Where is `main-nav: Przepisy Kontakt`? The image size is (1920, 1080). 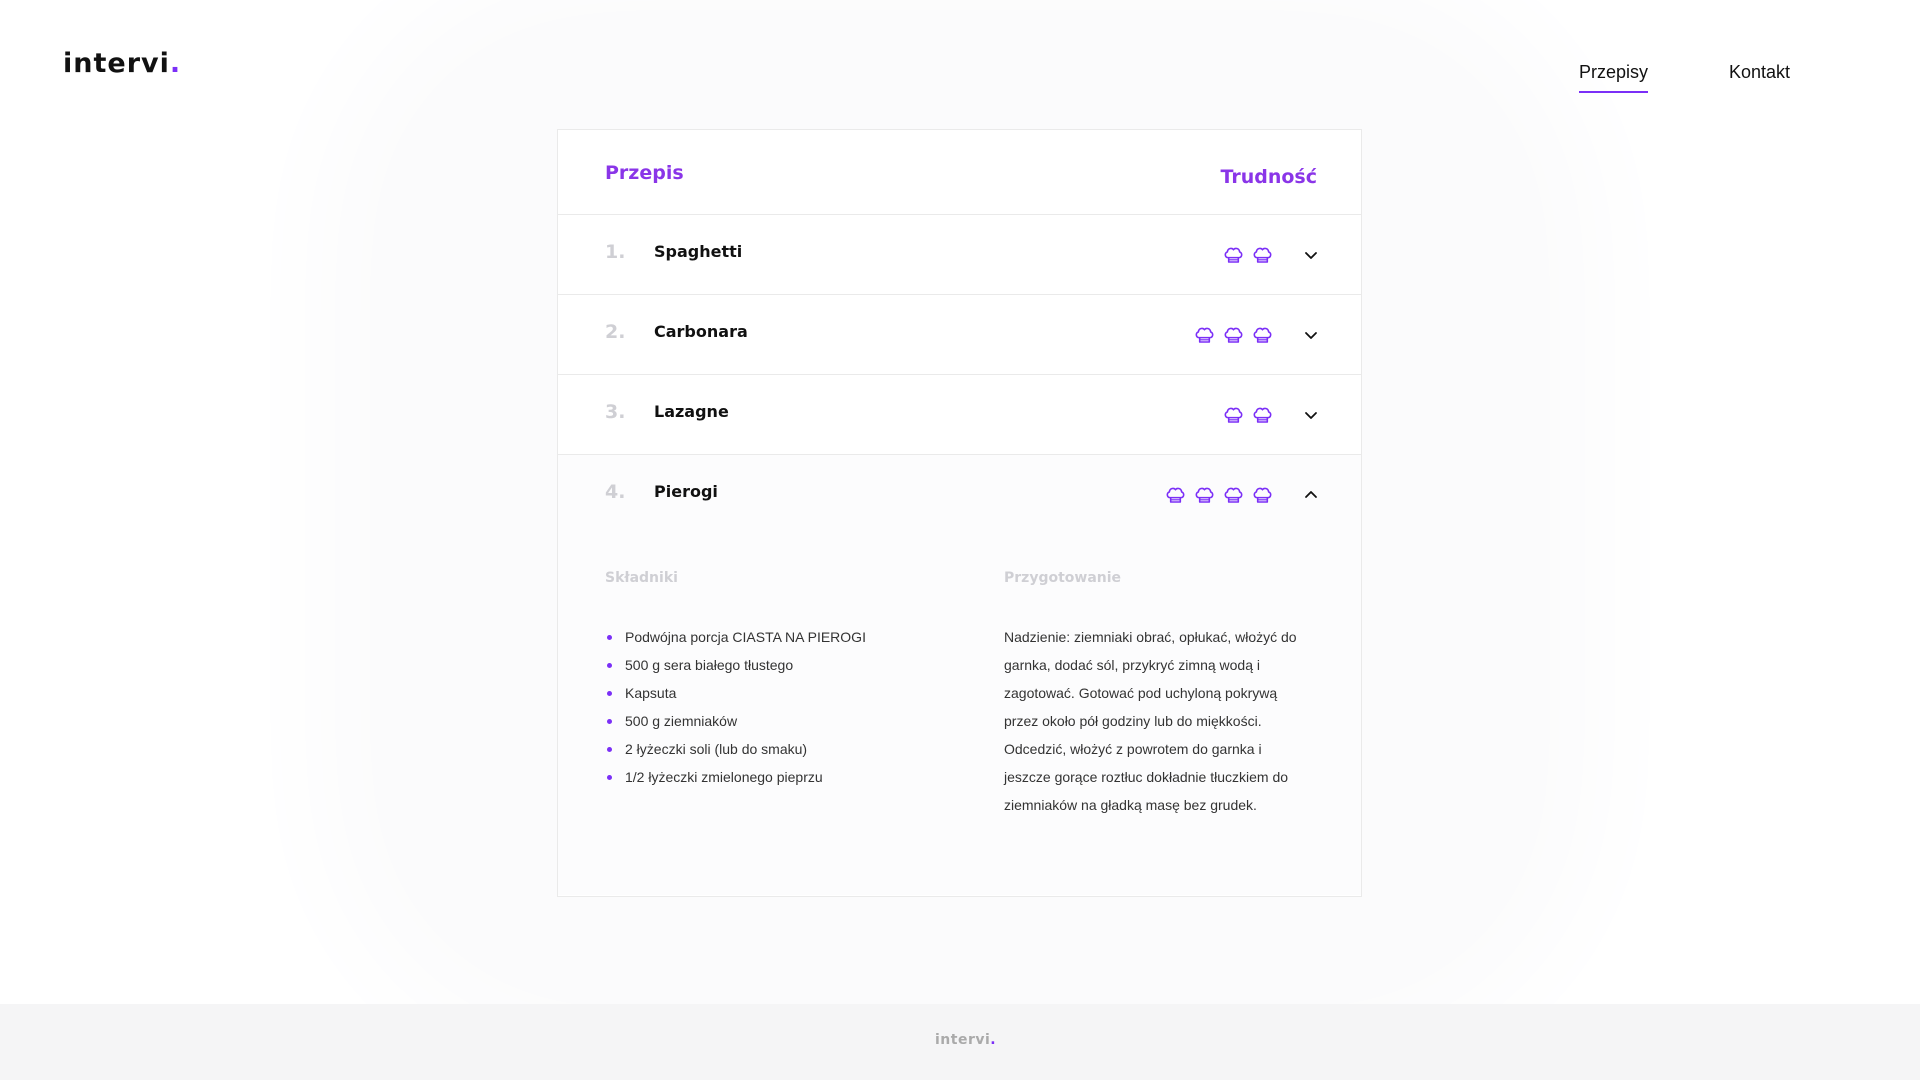
main-nav: Przepisy Kontakt is located at coordinates (960, 82).